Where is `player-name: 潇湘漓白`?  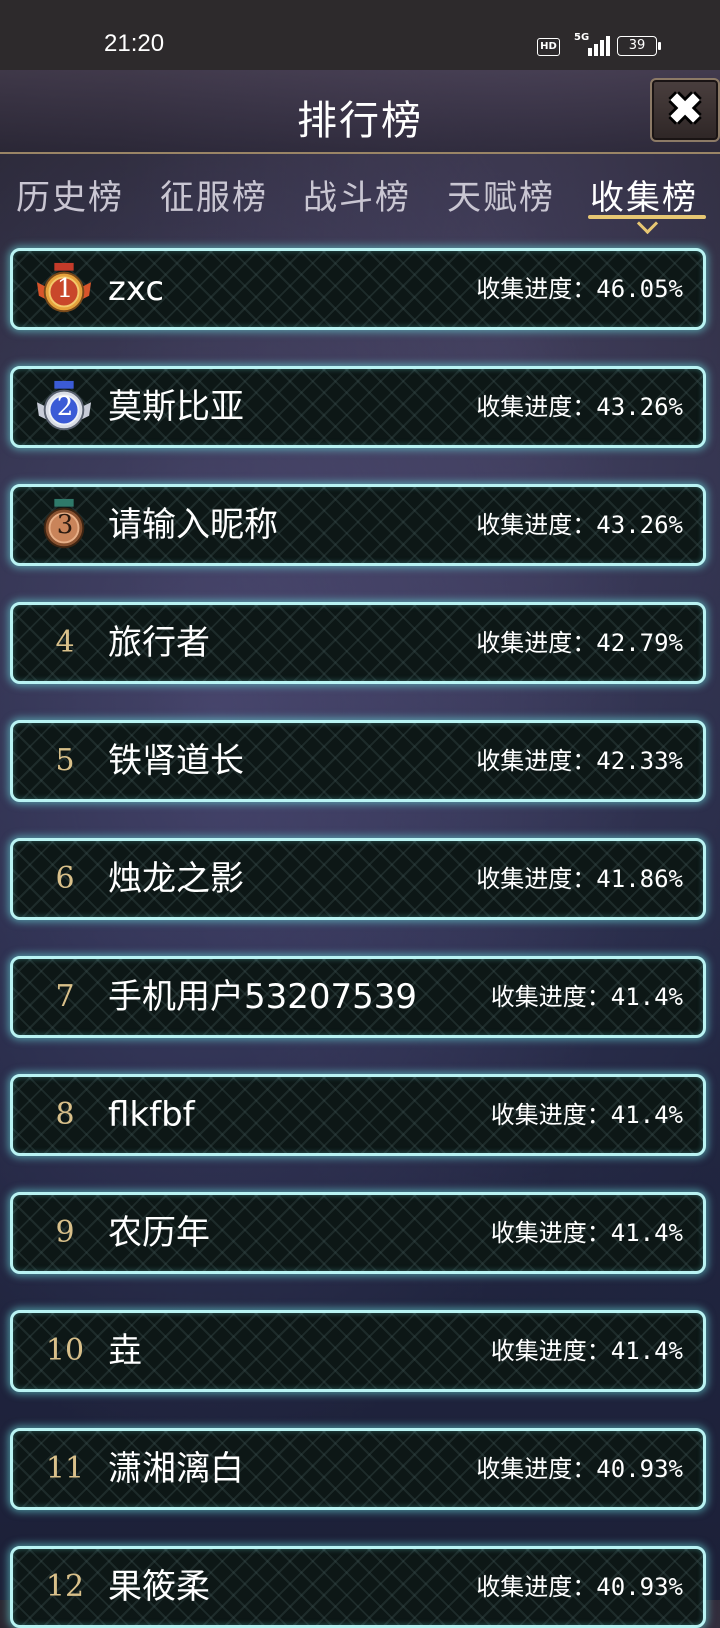 player-name: 潇湘漓白 is located at coordinates (176, 1469).